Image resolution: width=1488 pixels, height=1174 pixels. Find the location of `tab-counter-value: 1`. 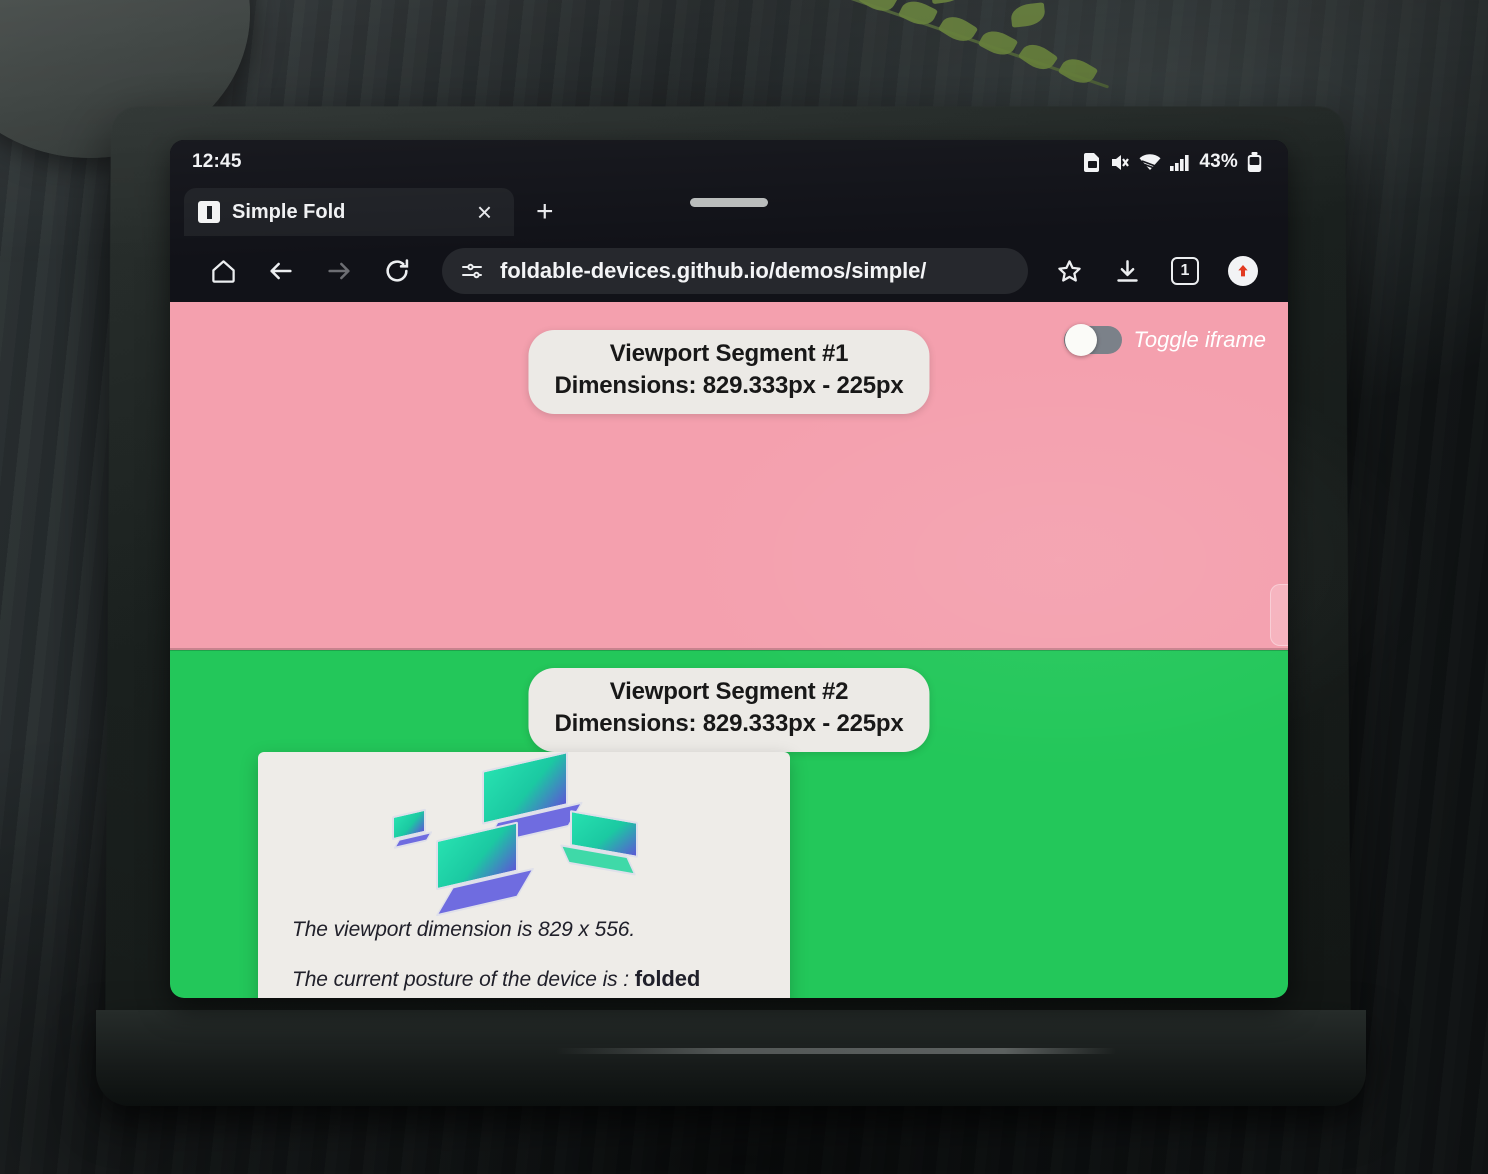

tab-counter-value: 1 is located at coordinates (1185, 271).